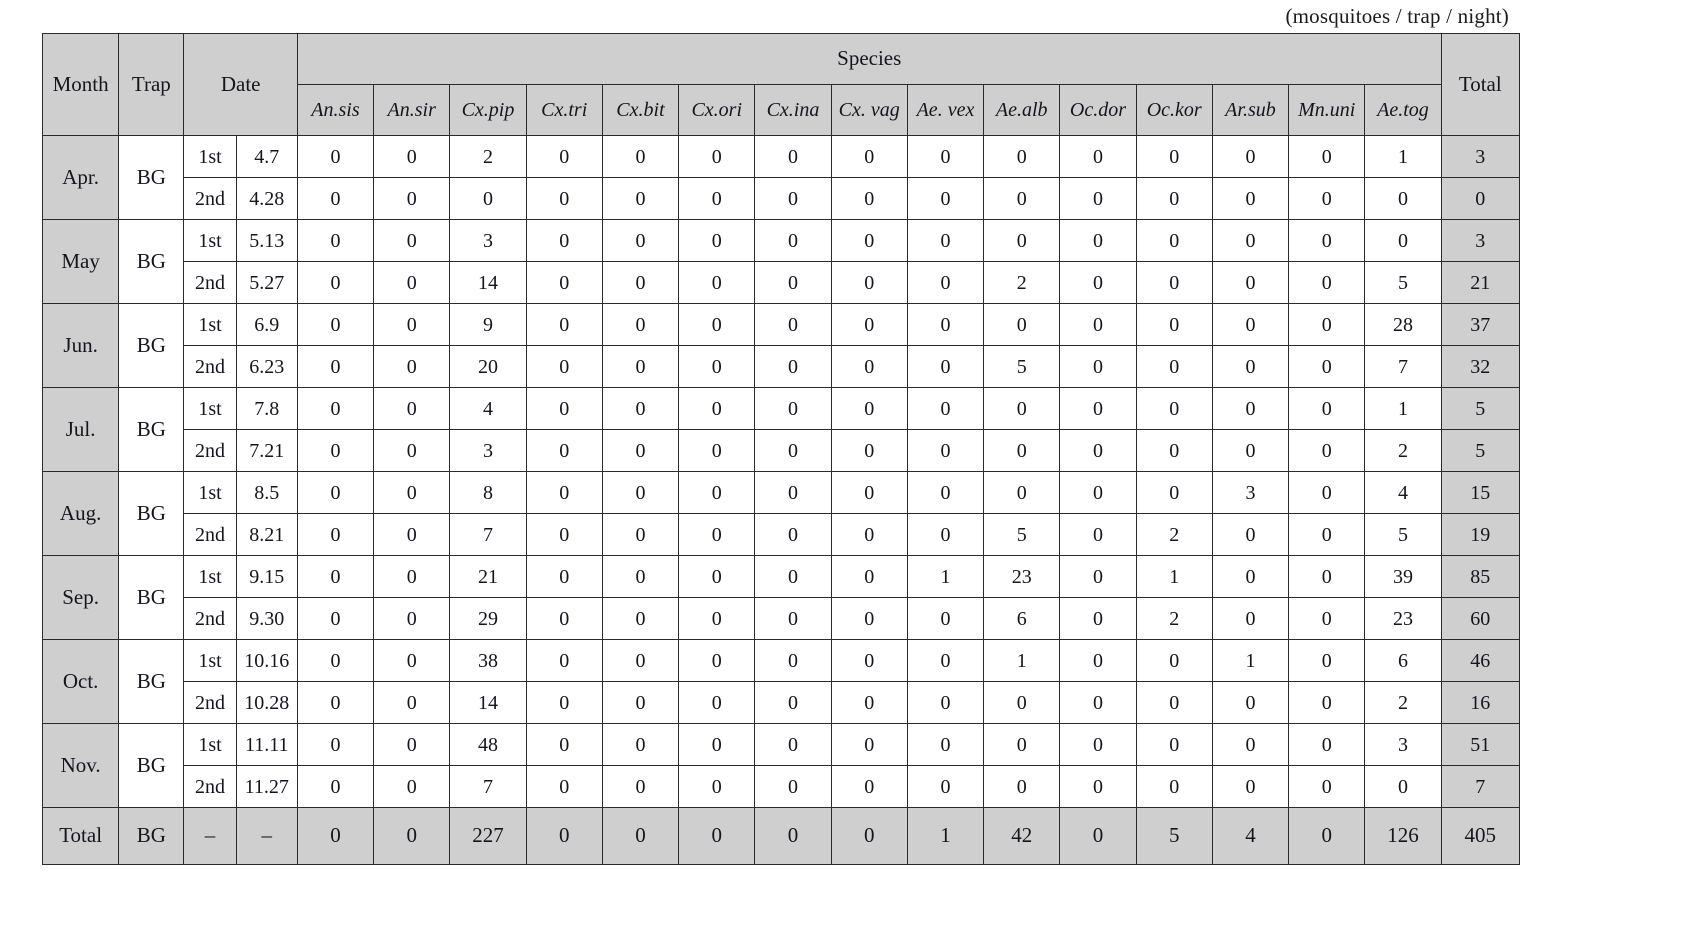  What do you see at coordinates (210, 702) in the screenshot?
I see `cell-collection-ordinal: 2nd` at bounding box center [210, 702].